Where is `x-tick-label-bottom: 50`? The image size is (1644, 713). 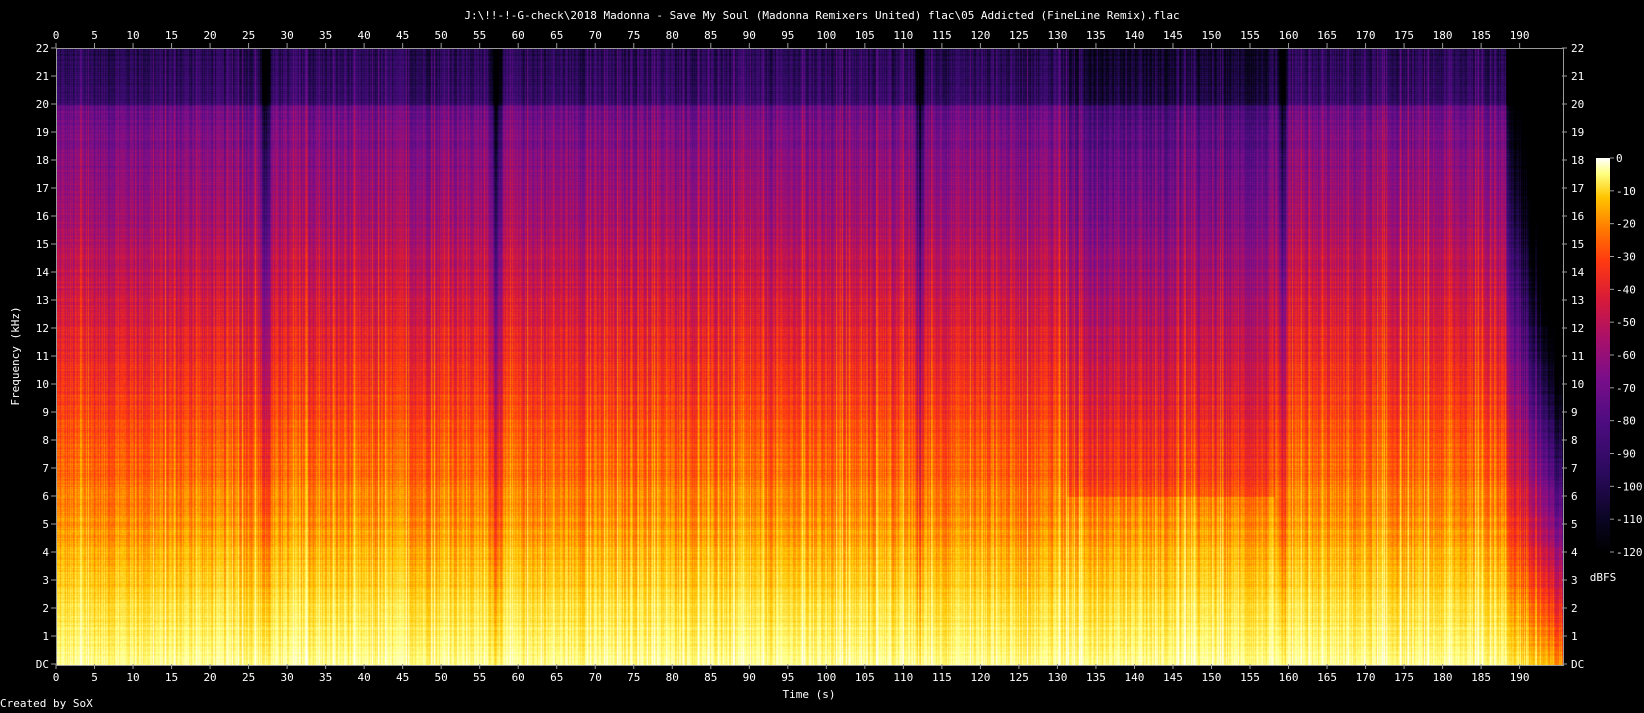
x-tick-label-bottom: 50 is located at coordinates (441, 677).